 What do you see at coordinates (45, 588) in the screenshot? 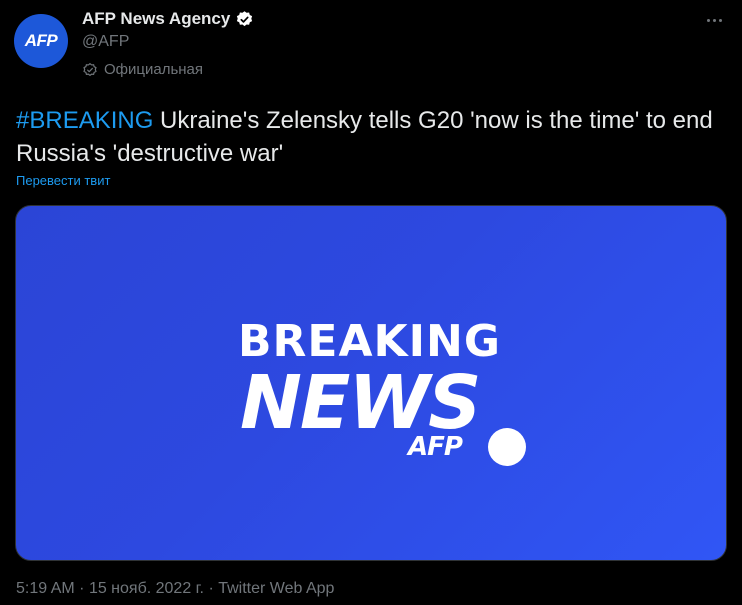
I see `tweet-time: 5:19 AM` at bounding box center [45, 588].